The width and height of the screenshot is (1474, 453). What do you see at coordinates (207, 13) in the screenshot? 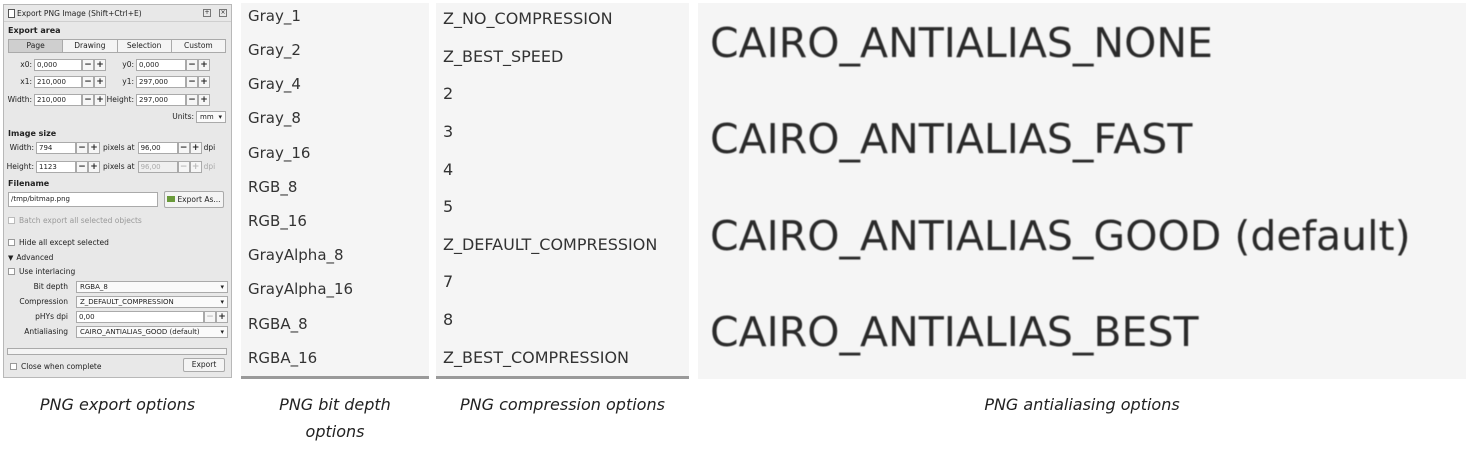
I see `maximize-icon: +` at bounding box center [207, 13].